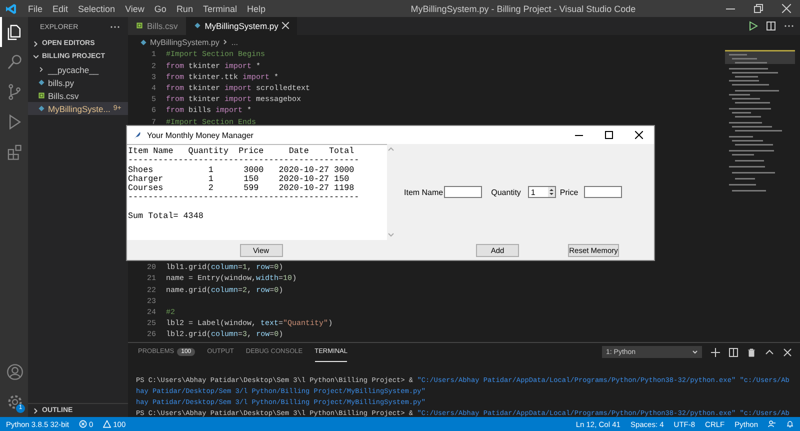 Image resolution: width=800 pixels, height=431 pixels. I want to click on text-line: Charger 1 150 2020-10-27 150, so click(239, 179).